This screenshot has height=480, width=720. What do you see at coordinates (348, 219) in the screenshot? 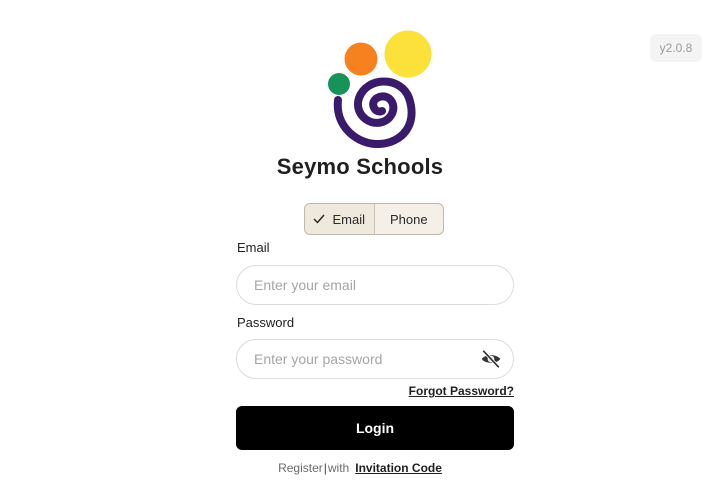
I see `login-mode-email-label: Email` at bounding box center [348, 219].